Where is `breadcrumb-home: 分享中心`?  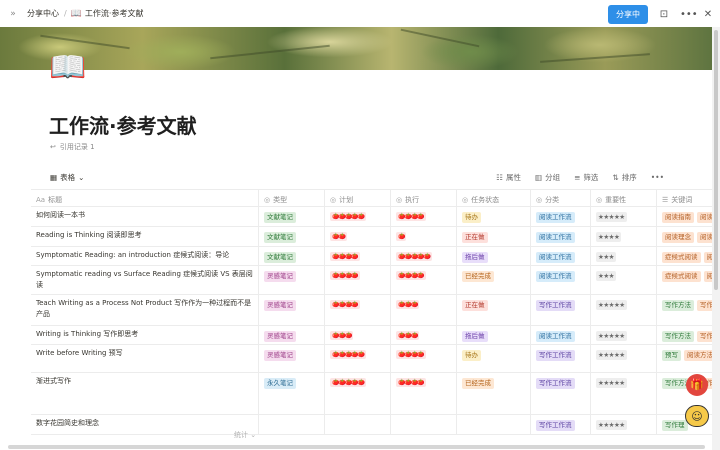
breadcrumb-home: 分享中心 is located at coordinates (43, 13).